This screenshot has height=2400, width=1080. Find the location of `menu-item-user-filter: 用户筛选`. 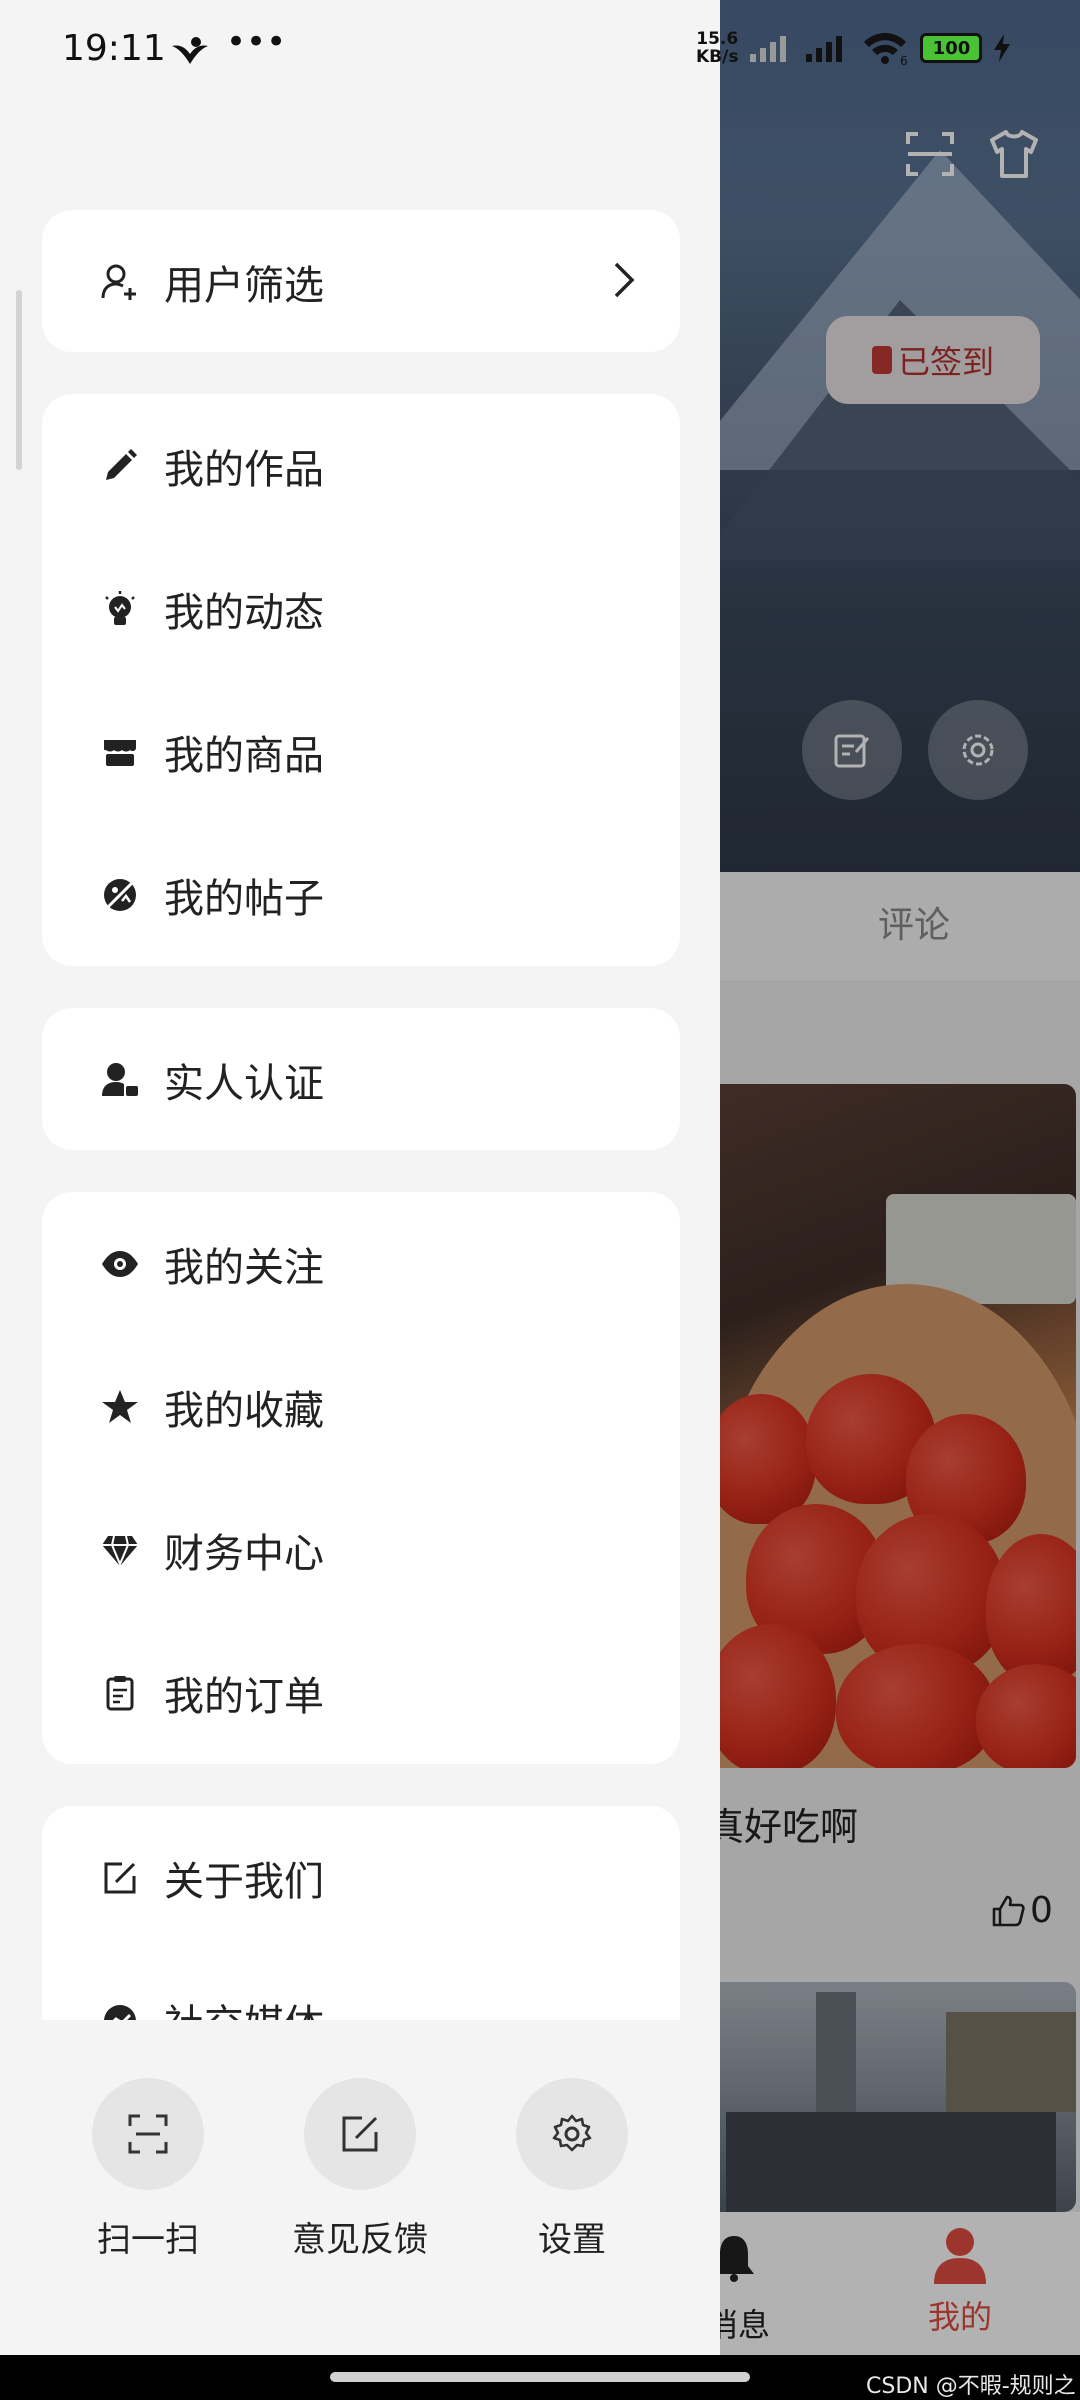

menu-item-user-filter: 用户筛选 is located at coordinates (361, 281).